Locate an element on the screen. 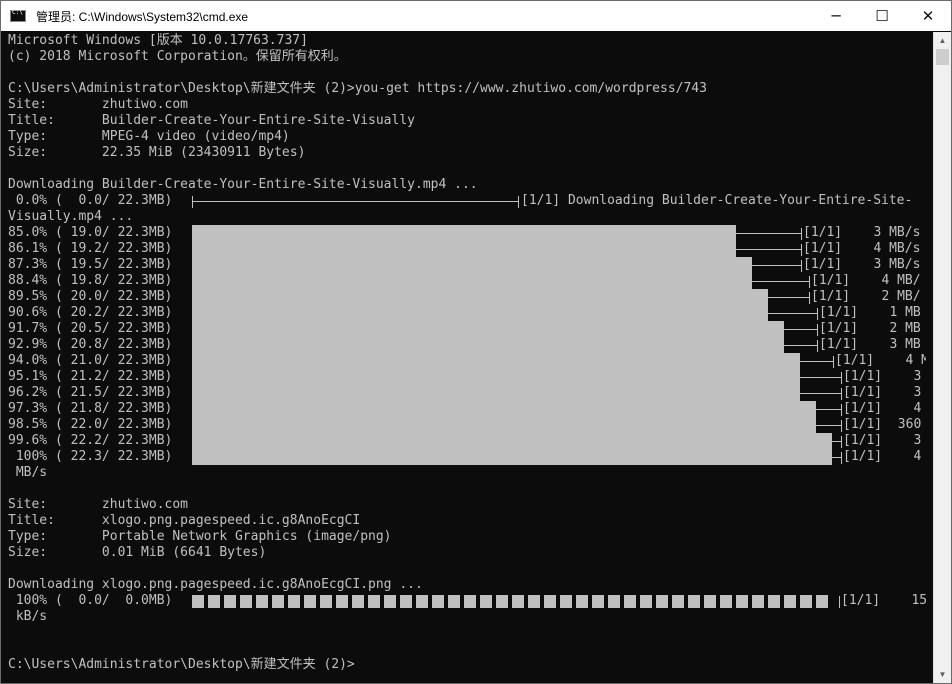 This screenshot has height=684, width=952. progress-row-stats: 97.3% ( 21.8/ 22.3MB) is located at coordinates (90, 408).